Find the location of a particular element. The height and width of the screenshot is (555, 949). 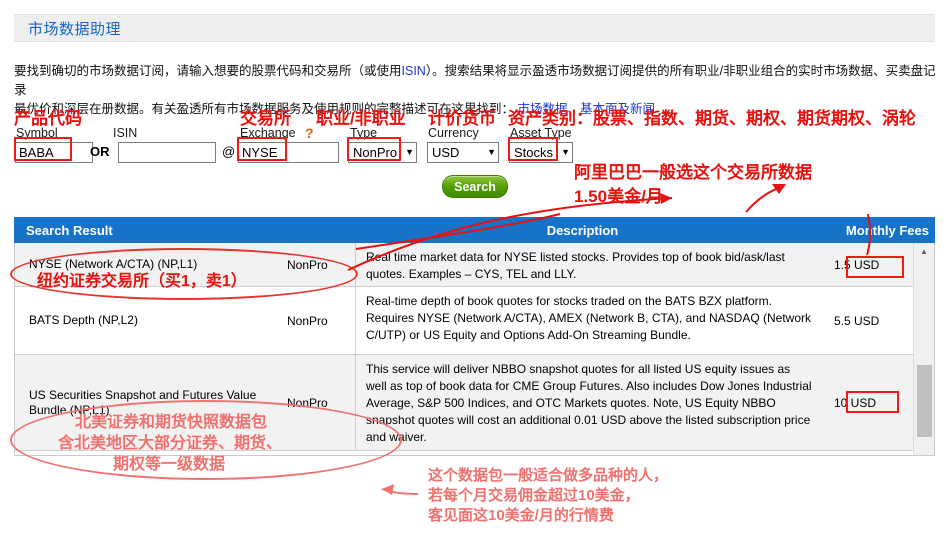

annotation-bundle-note-line3: 期权等一级数据 is located at coordinates (169, 464).